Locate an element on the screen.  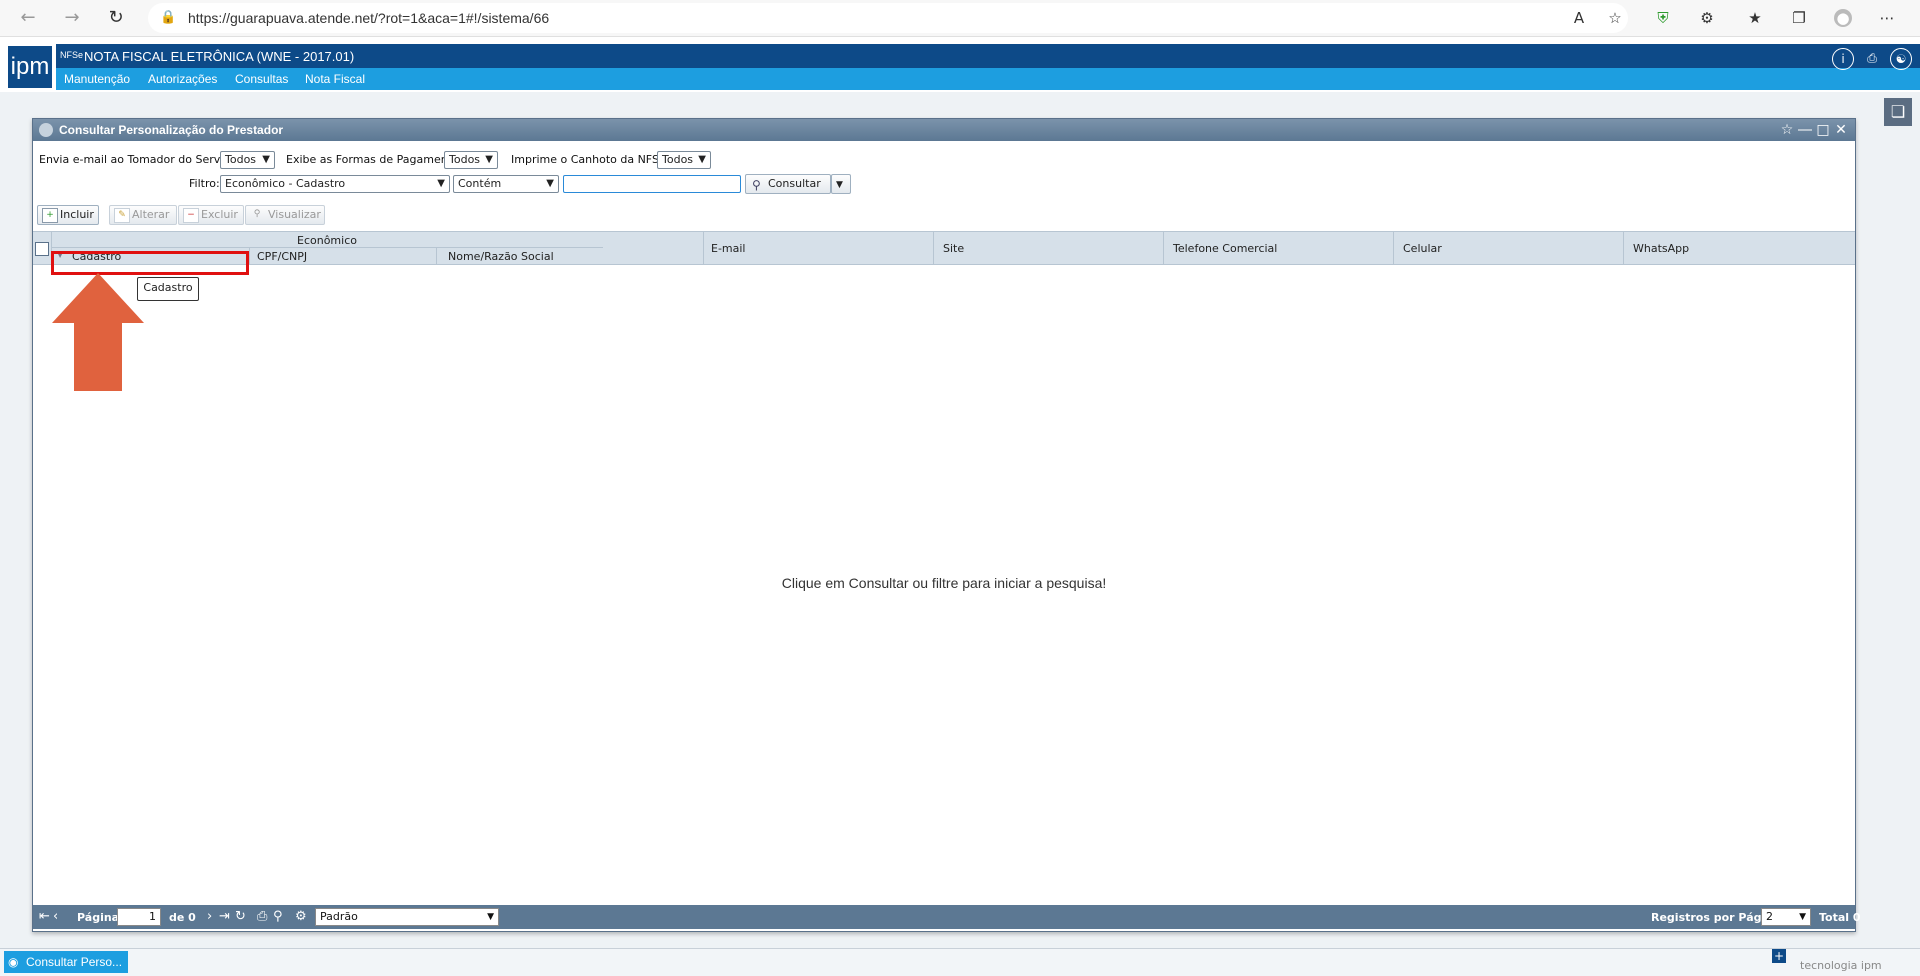
up-arrow-annotation is located at coordinates (98, 332).